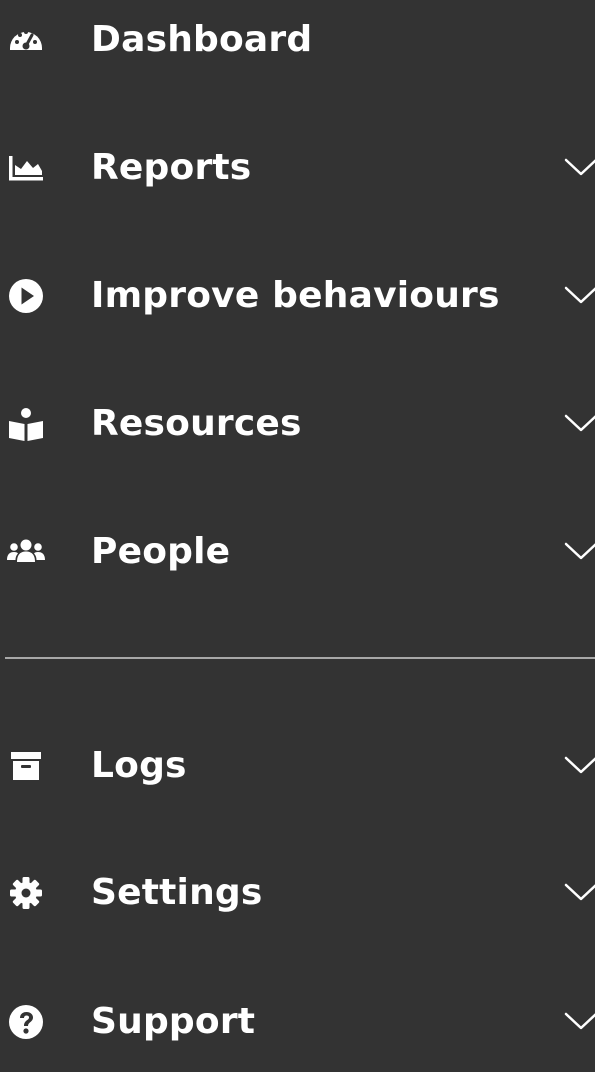 This screenshot has width=595, height=1072. I want to click on sidebar-item-label: Improve behaviours, so click(295, 295).